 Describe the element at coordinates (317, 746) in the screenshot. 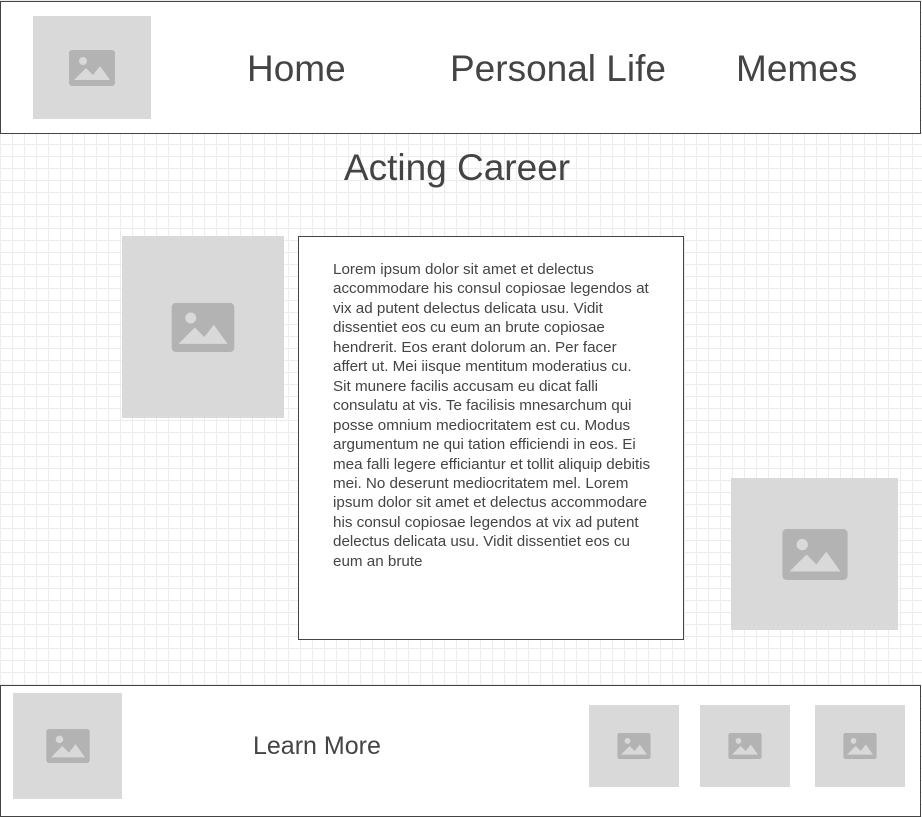

I see `learn-more-link: Learn More` at that location.